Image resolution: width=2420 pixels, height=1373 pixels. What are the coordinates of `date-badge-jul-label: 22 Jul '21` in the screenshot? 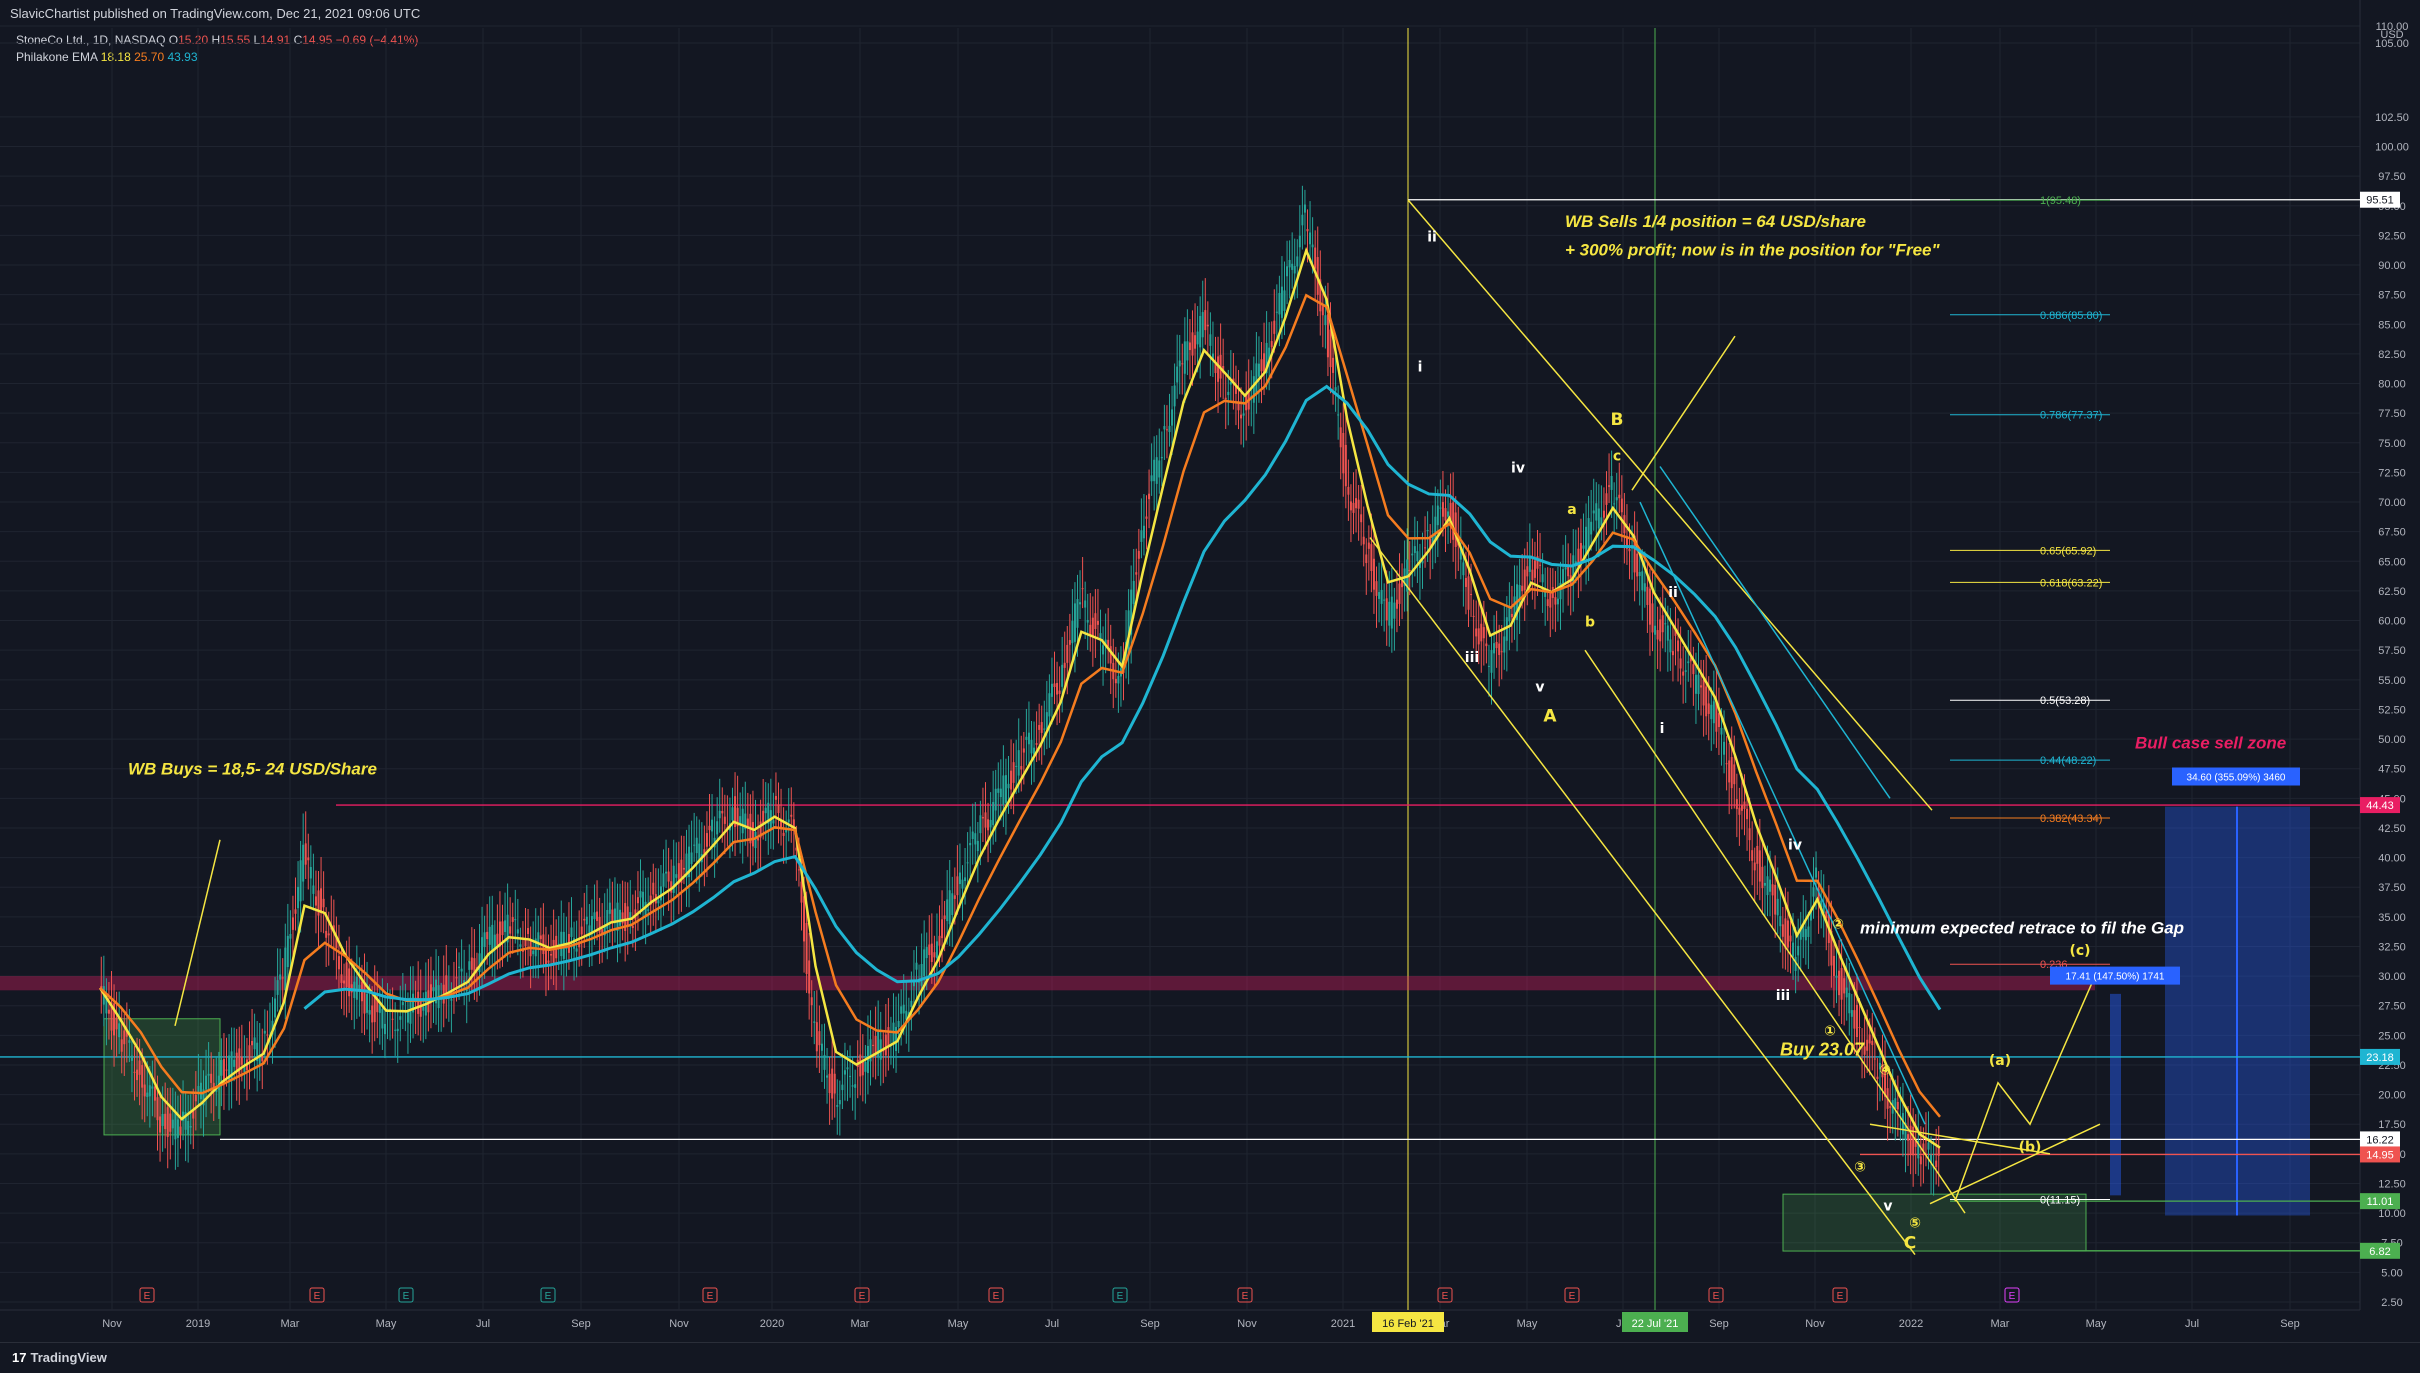 It's located at (1655, 1324).